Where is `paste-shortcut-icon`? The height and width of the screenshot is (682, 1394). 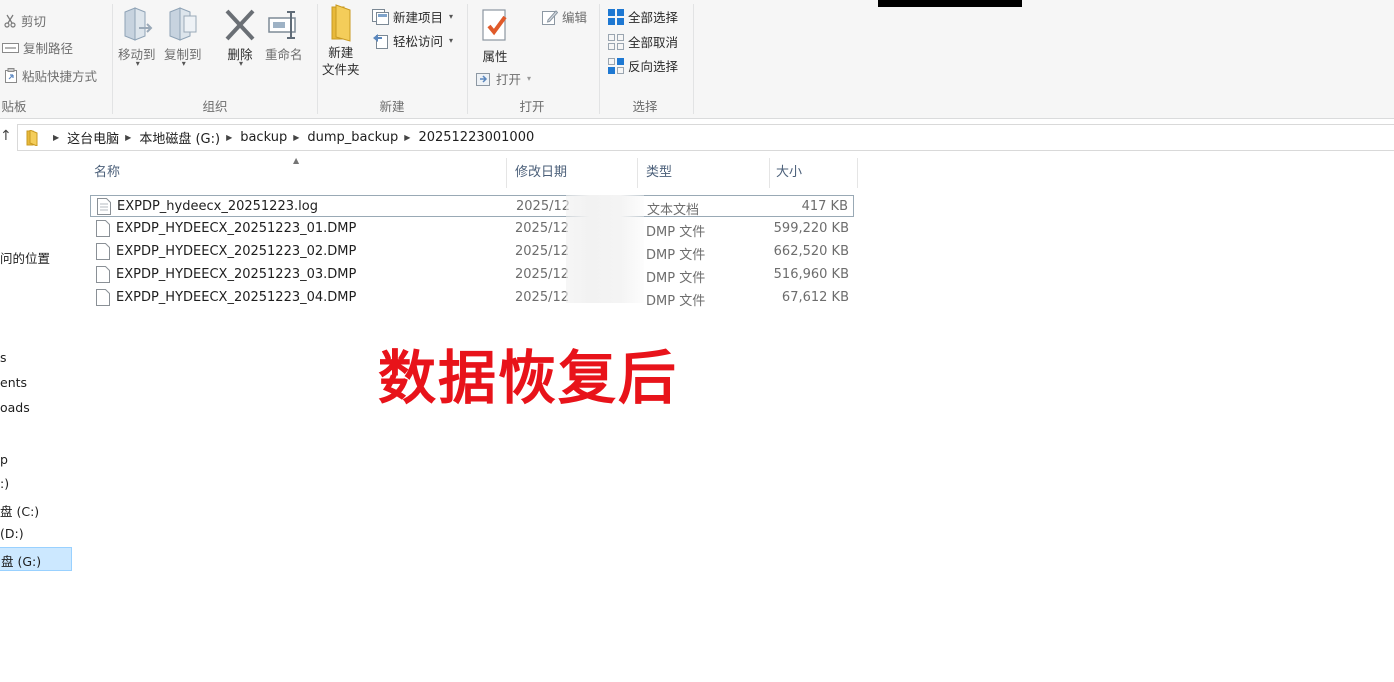
paste-shortcut-icon is located at coordinates (11, 75).